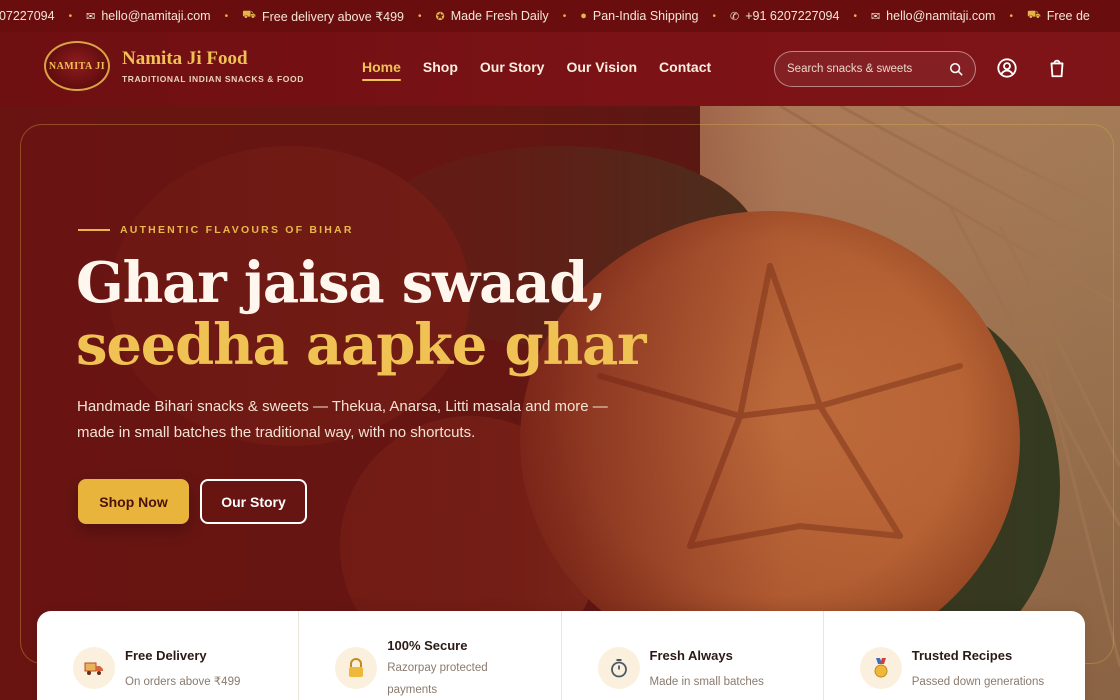 This screenshot has height=700, width=1120. I want to click on feature-fresh: Fresh Always Made in small batches, so click(693, 655).